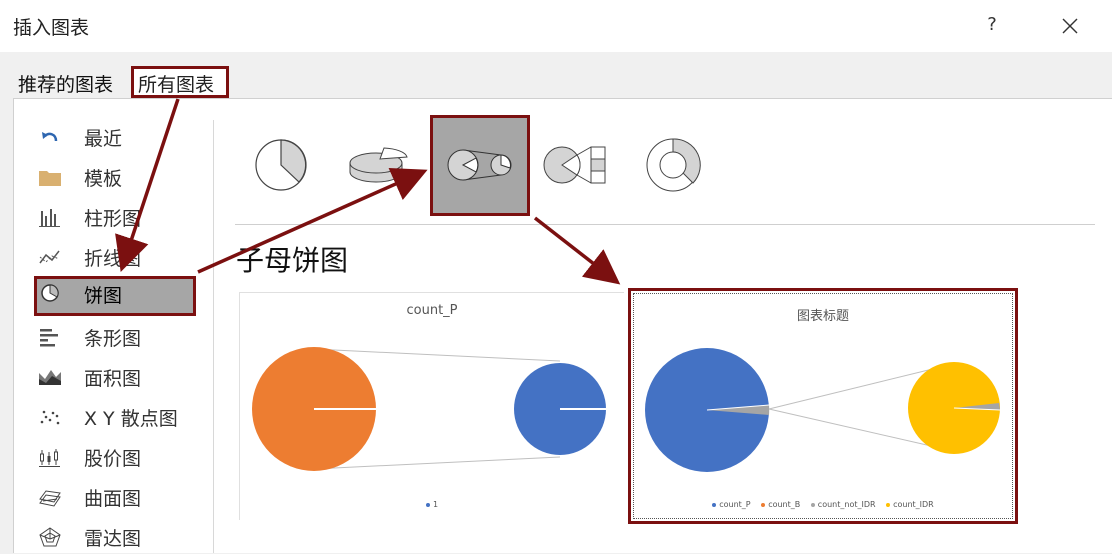 The height and width of the screenshot is (554, 1112). I want to click on sidebar-item-label: 折线图, so click(113, 259).